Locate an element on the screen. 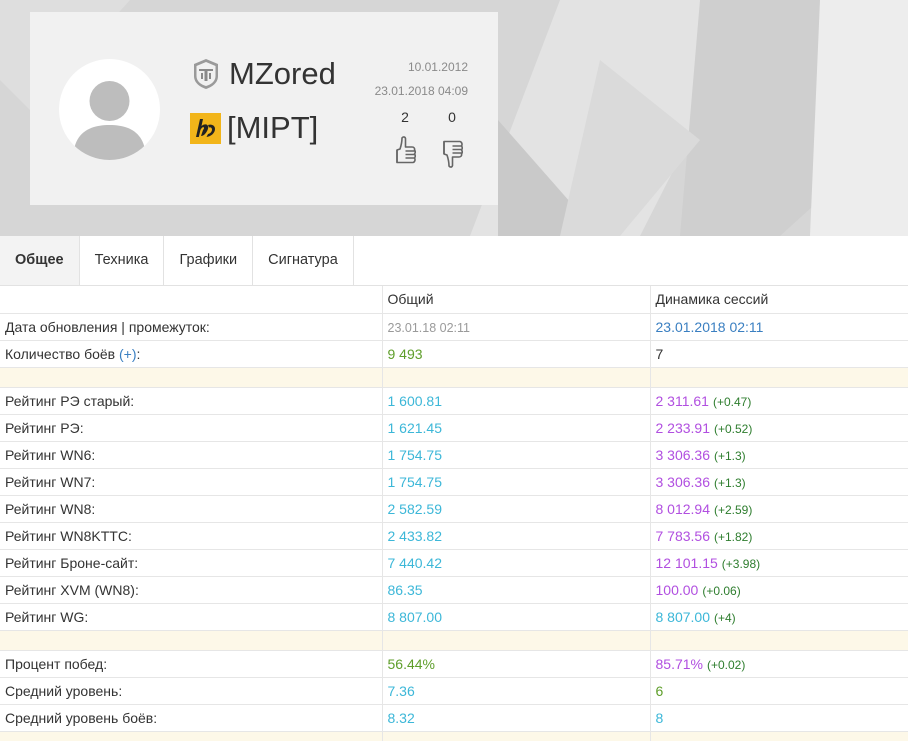 The height and width of the screenshot is (741, 908). winrate-session-value: 85.71% is located at coordinates (679, 663).